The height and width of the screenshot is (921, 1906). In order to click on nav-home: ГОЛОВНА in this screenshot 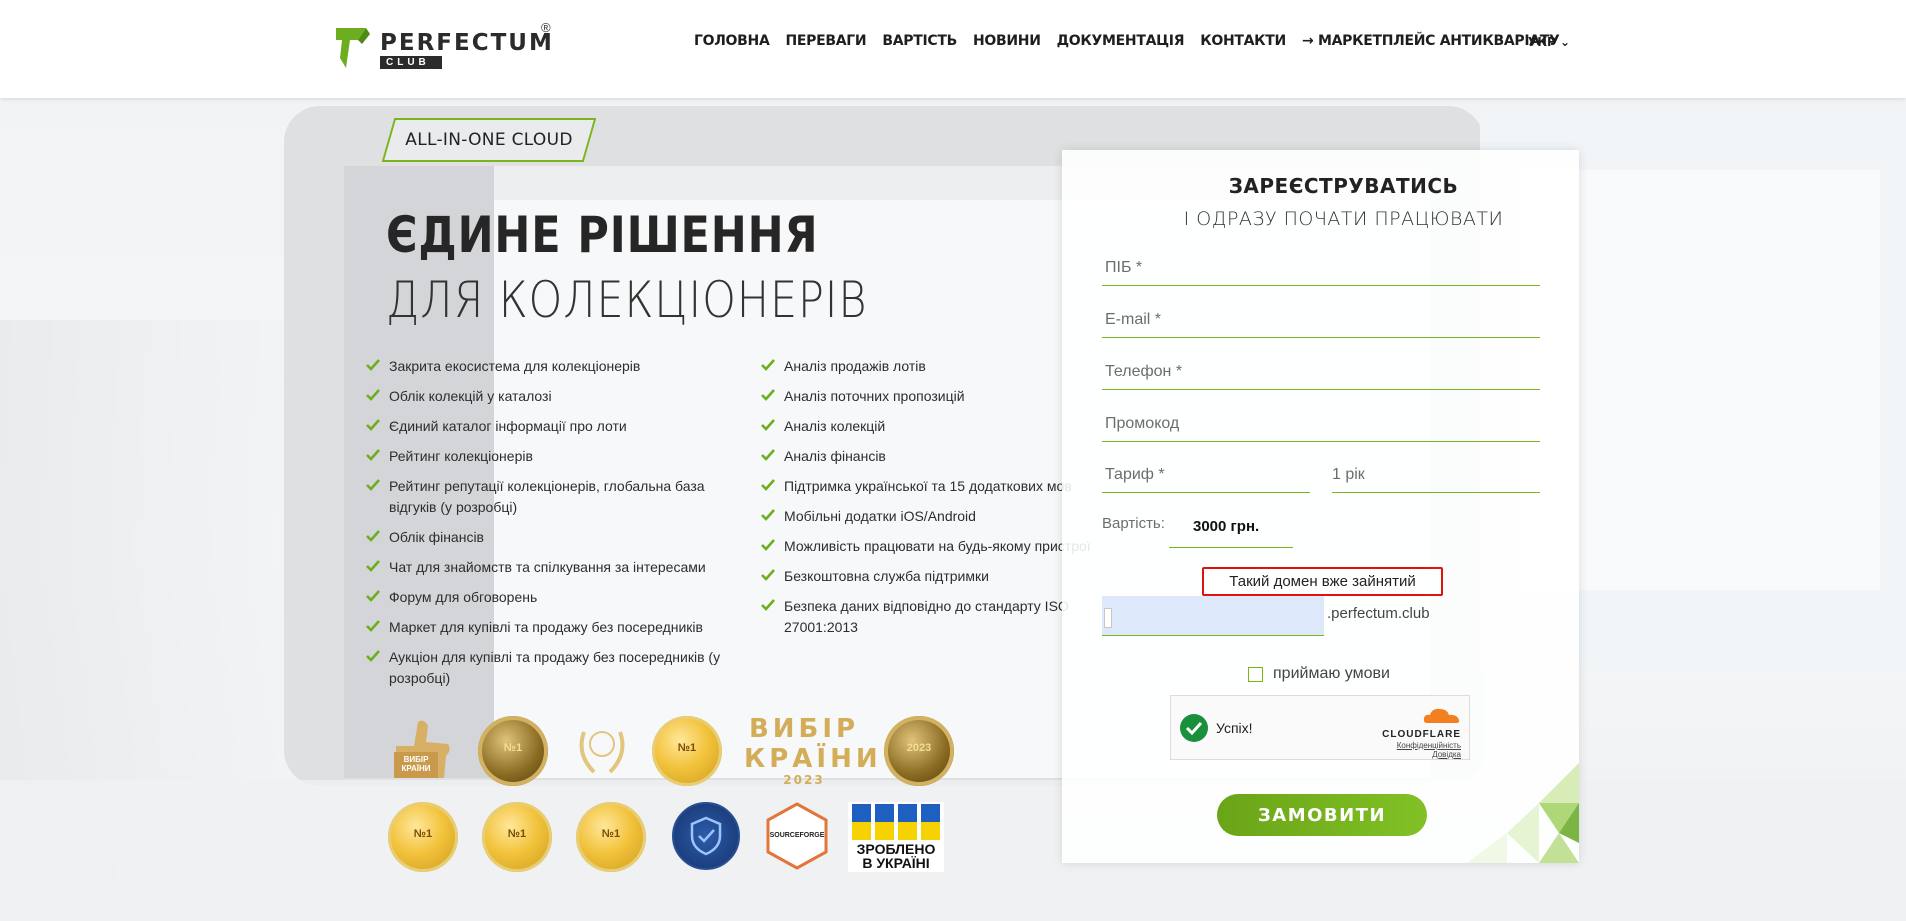, I will do `click(732, 43)`.